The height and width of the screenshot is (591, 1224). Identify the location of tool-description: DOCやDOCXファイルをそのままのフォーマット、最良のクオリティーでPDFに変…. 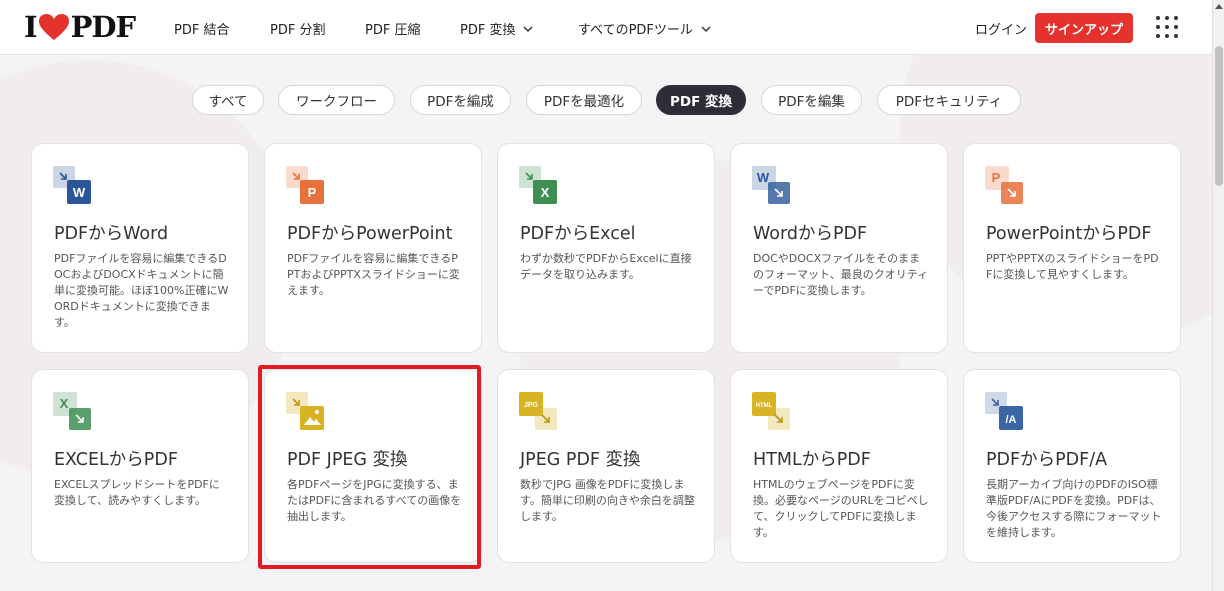
(841, 274).